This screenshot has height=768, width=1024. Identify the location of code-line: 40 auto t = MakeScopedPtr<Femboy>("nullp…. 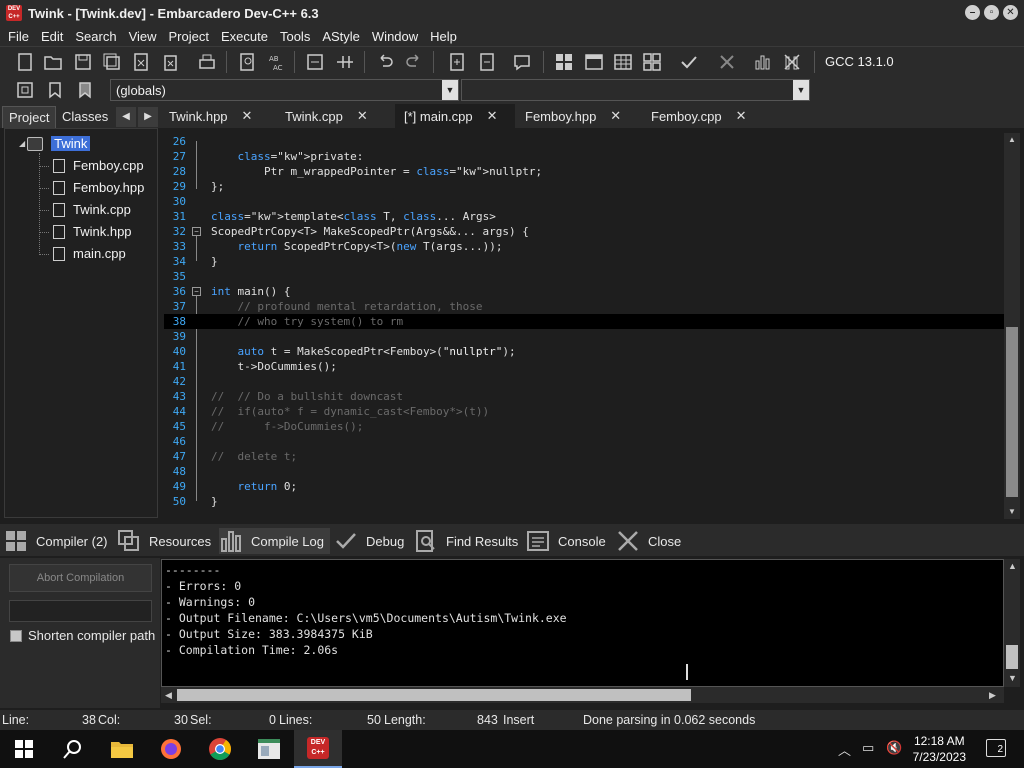
(584, 351).